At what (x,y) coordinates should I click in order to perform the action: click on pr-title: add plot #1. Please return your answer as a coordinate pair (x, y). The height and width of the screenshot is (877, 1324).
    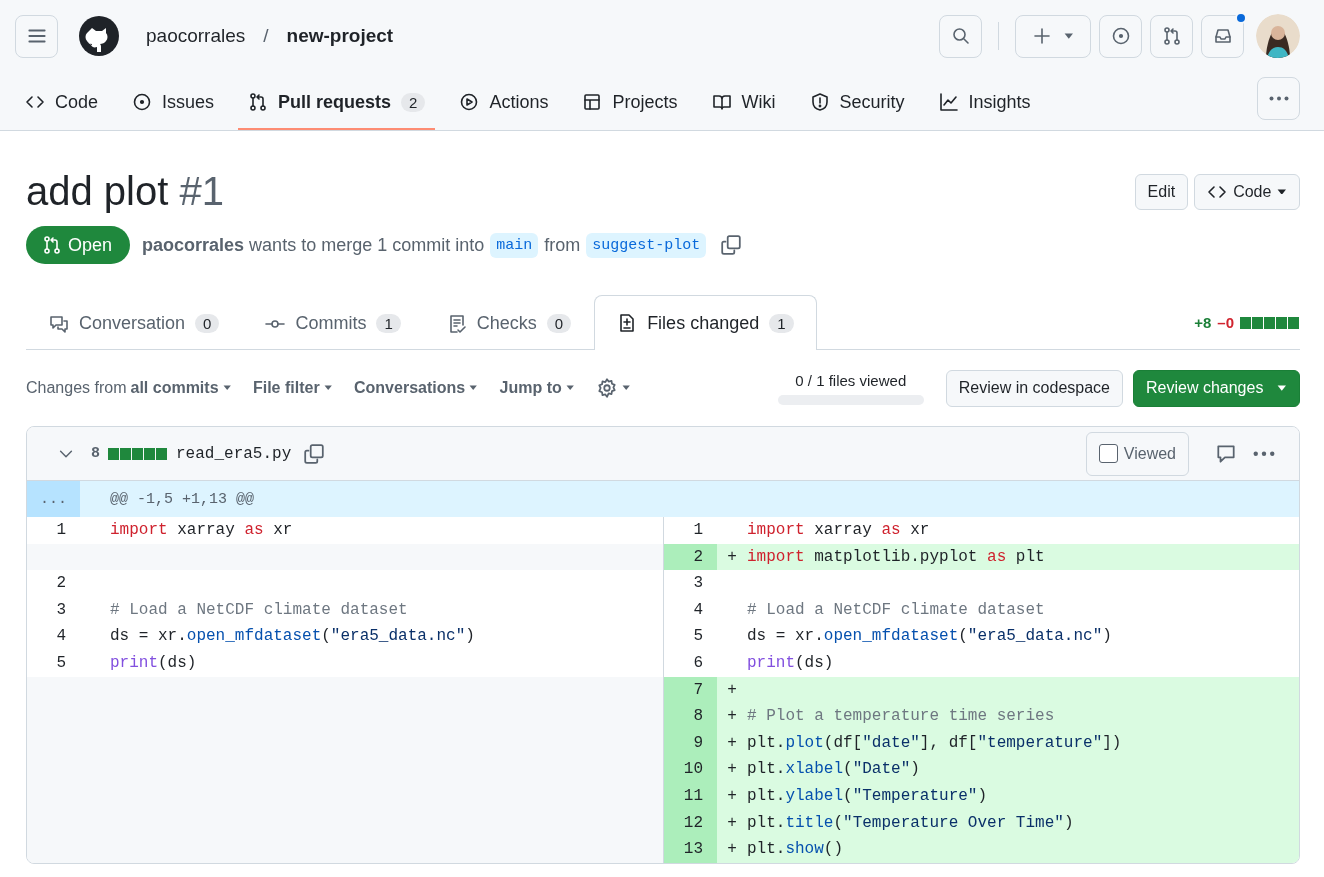
    Looking at the image, I should click on (125, 191).